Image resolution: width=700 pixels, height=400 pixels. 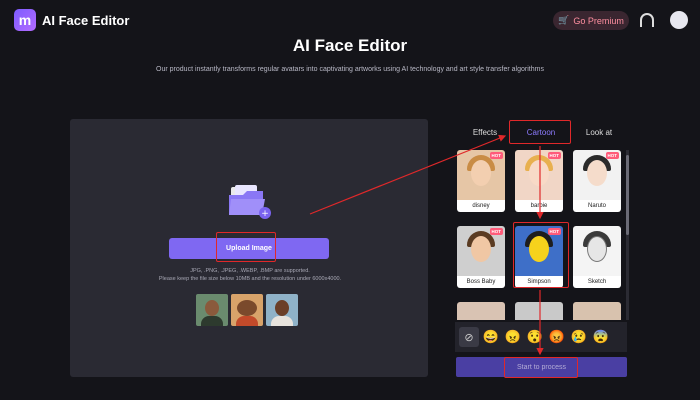 I want to click on cart-icon: 🛒, so click(x=564, y=20).